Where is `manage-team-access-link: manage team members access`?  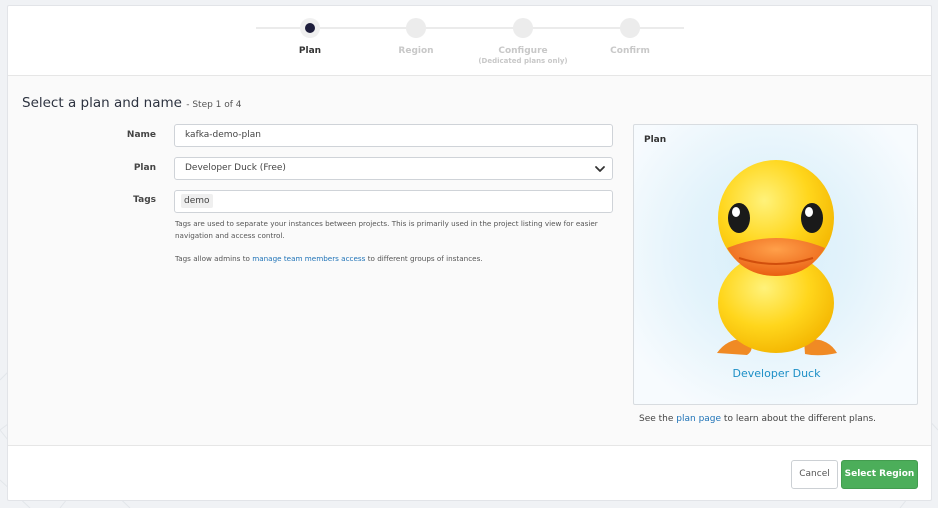
manage-team-access-link: manage team members access is located at coordinates (308, 258).